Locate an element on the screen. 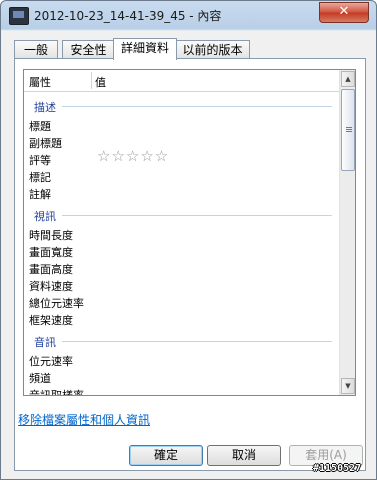 This screenshot has width=377, height=480. video-file-icon is located at coordinates (19, 16).